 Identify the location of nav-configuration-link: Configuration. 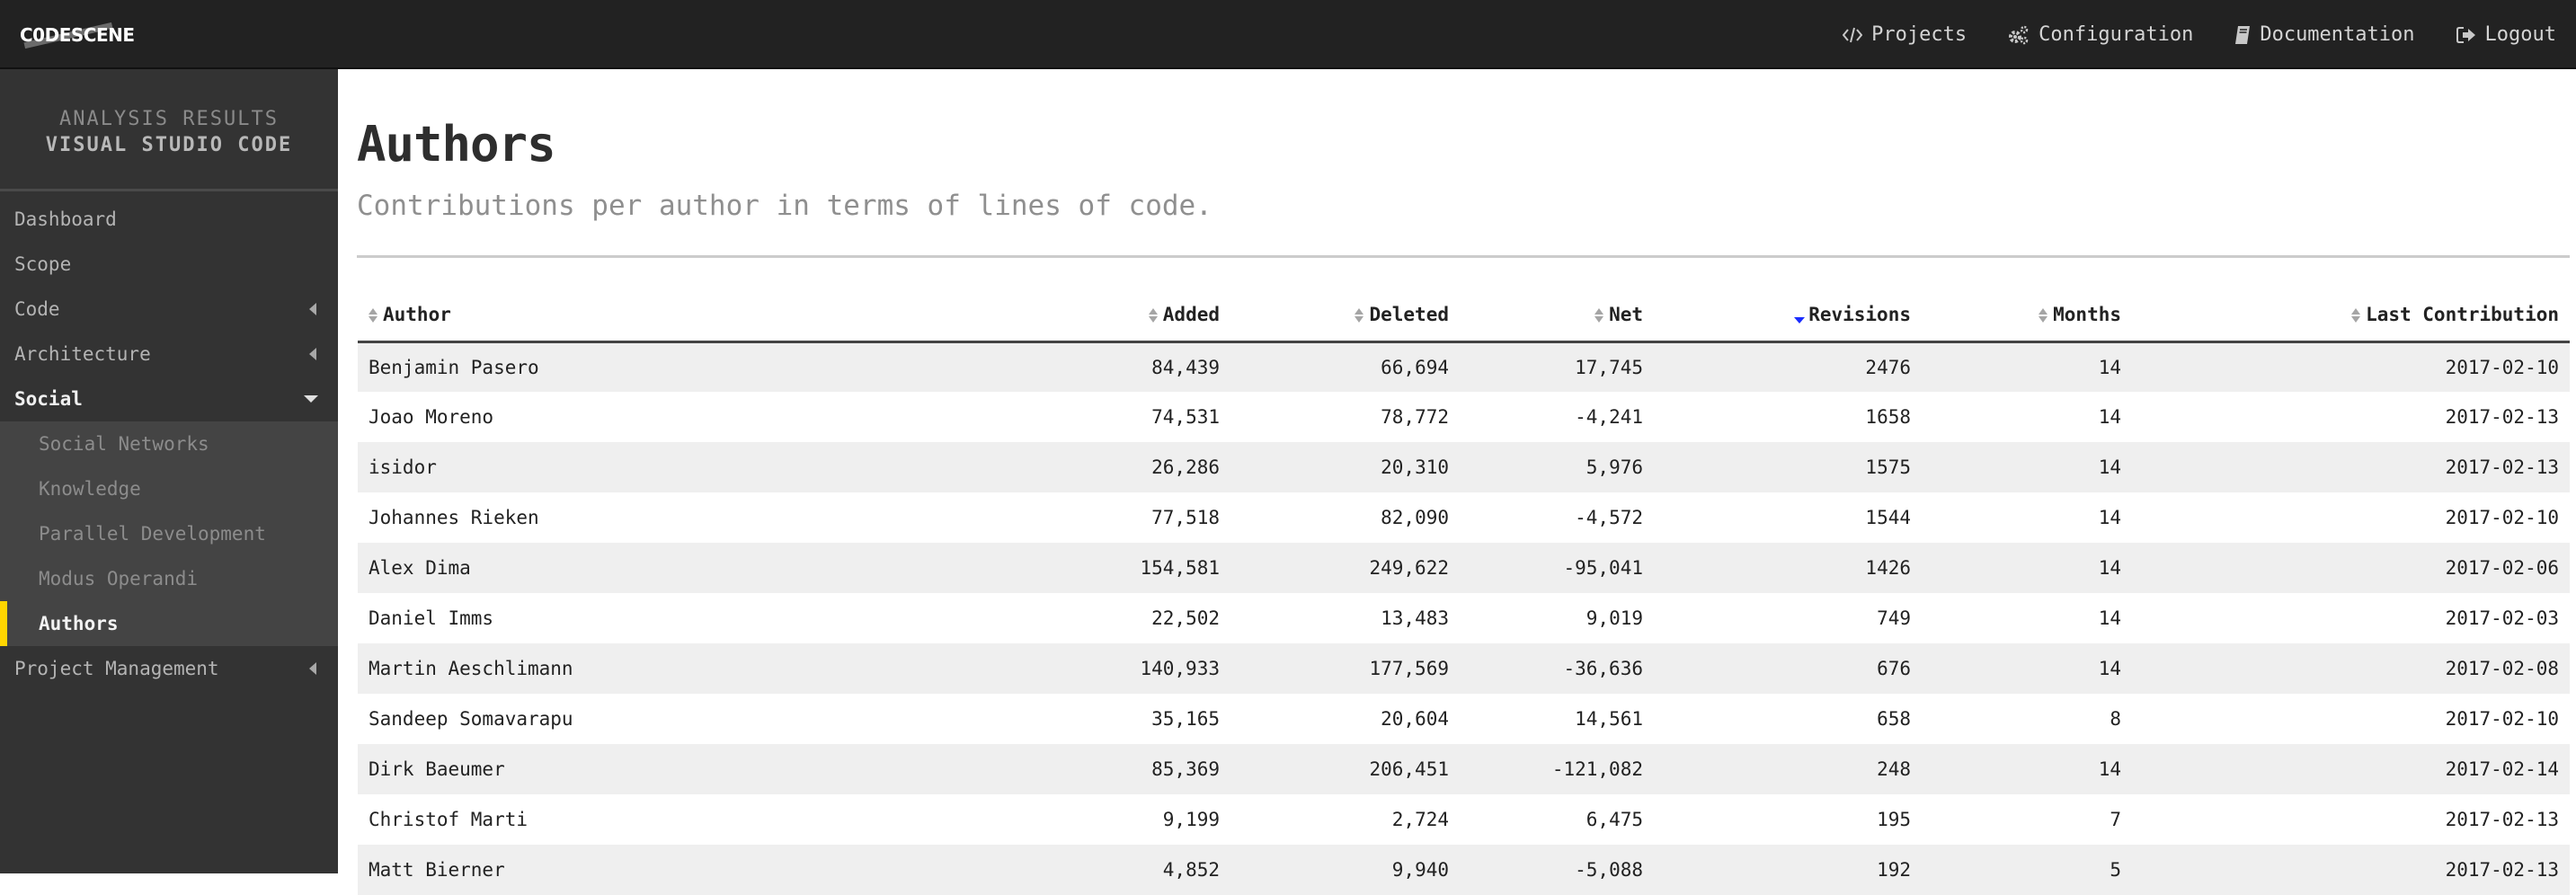
(2100, 34).